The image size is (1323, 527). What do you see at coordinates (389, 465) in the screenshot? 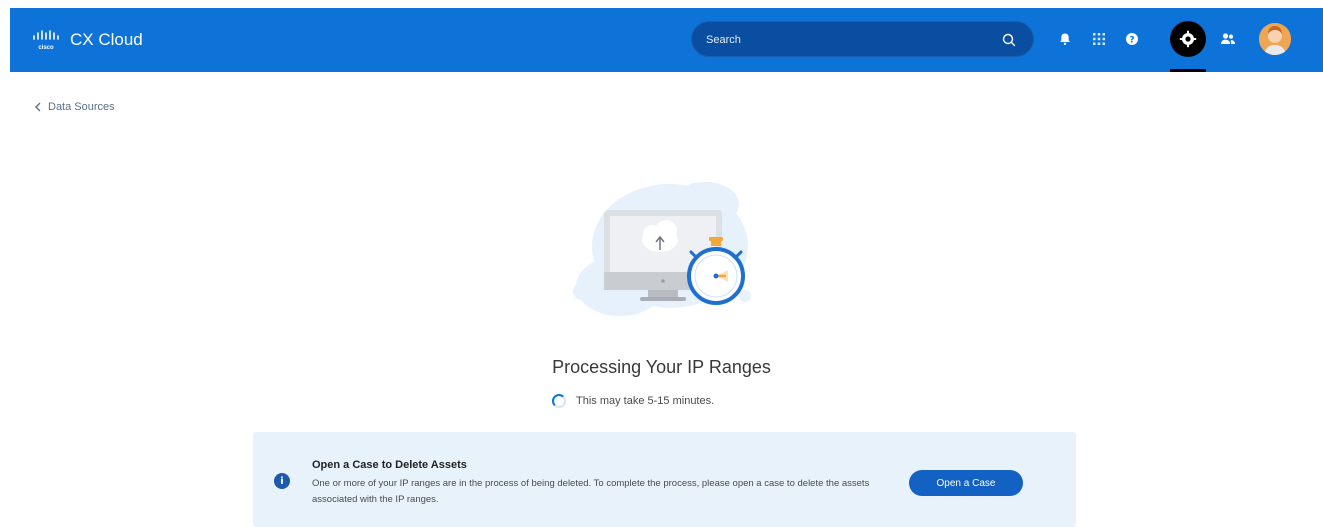
I see `alert-title: Open a Case to Delete Assets` at bounding box center [389, 465].